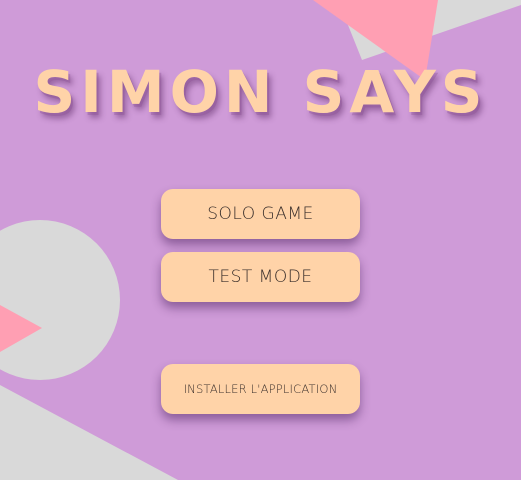  Describe the element at coordinates (260, 92) in the screenshot. I see `game-title: SIMON SAYS` at that location.